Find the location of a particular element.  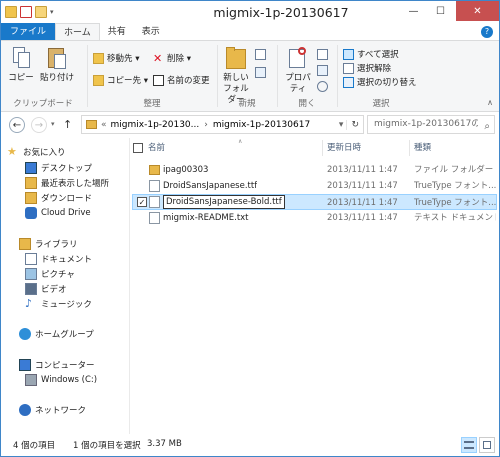

up-button: ↑ is located at coordinates (67, 124).